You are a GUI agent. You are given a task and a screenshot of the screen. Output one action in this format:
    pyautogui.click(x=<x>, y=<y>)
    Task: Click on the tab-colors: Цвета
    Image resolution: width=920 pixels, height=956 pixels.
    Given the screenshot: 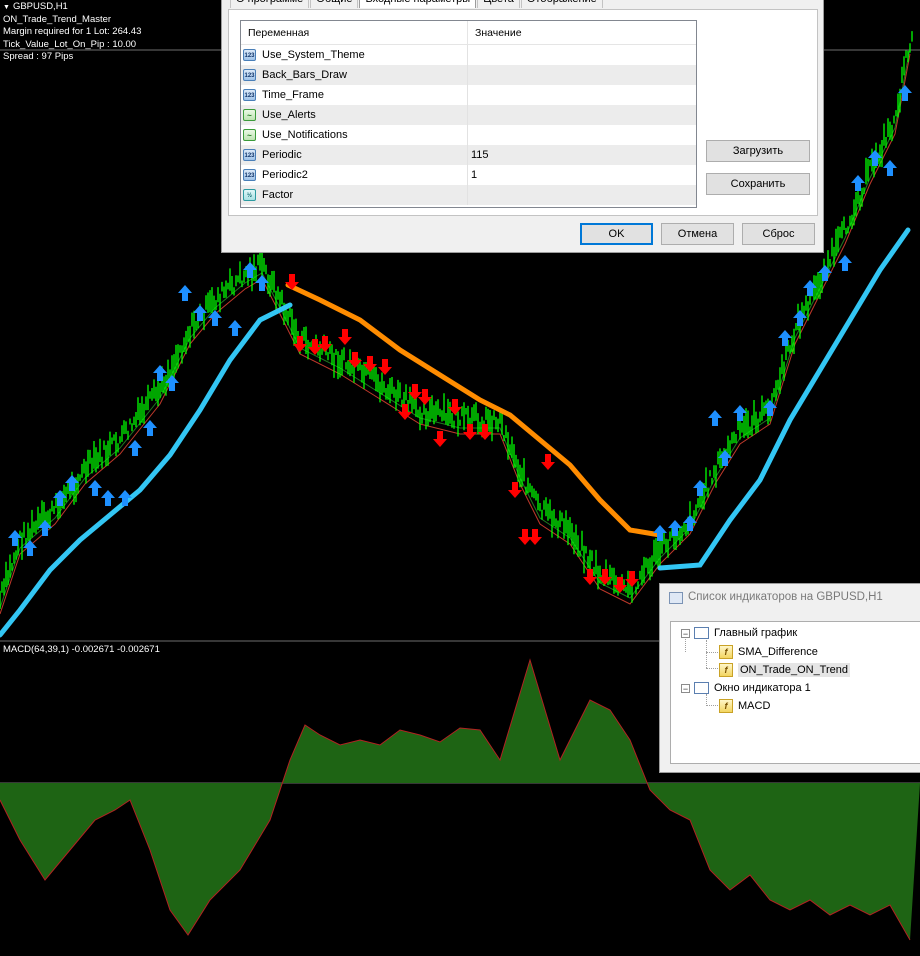 What is the action you would take?
    pyautogui.click(x=498, y=4)
    